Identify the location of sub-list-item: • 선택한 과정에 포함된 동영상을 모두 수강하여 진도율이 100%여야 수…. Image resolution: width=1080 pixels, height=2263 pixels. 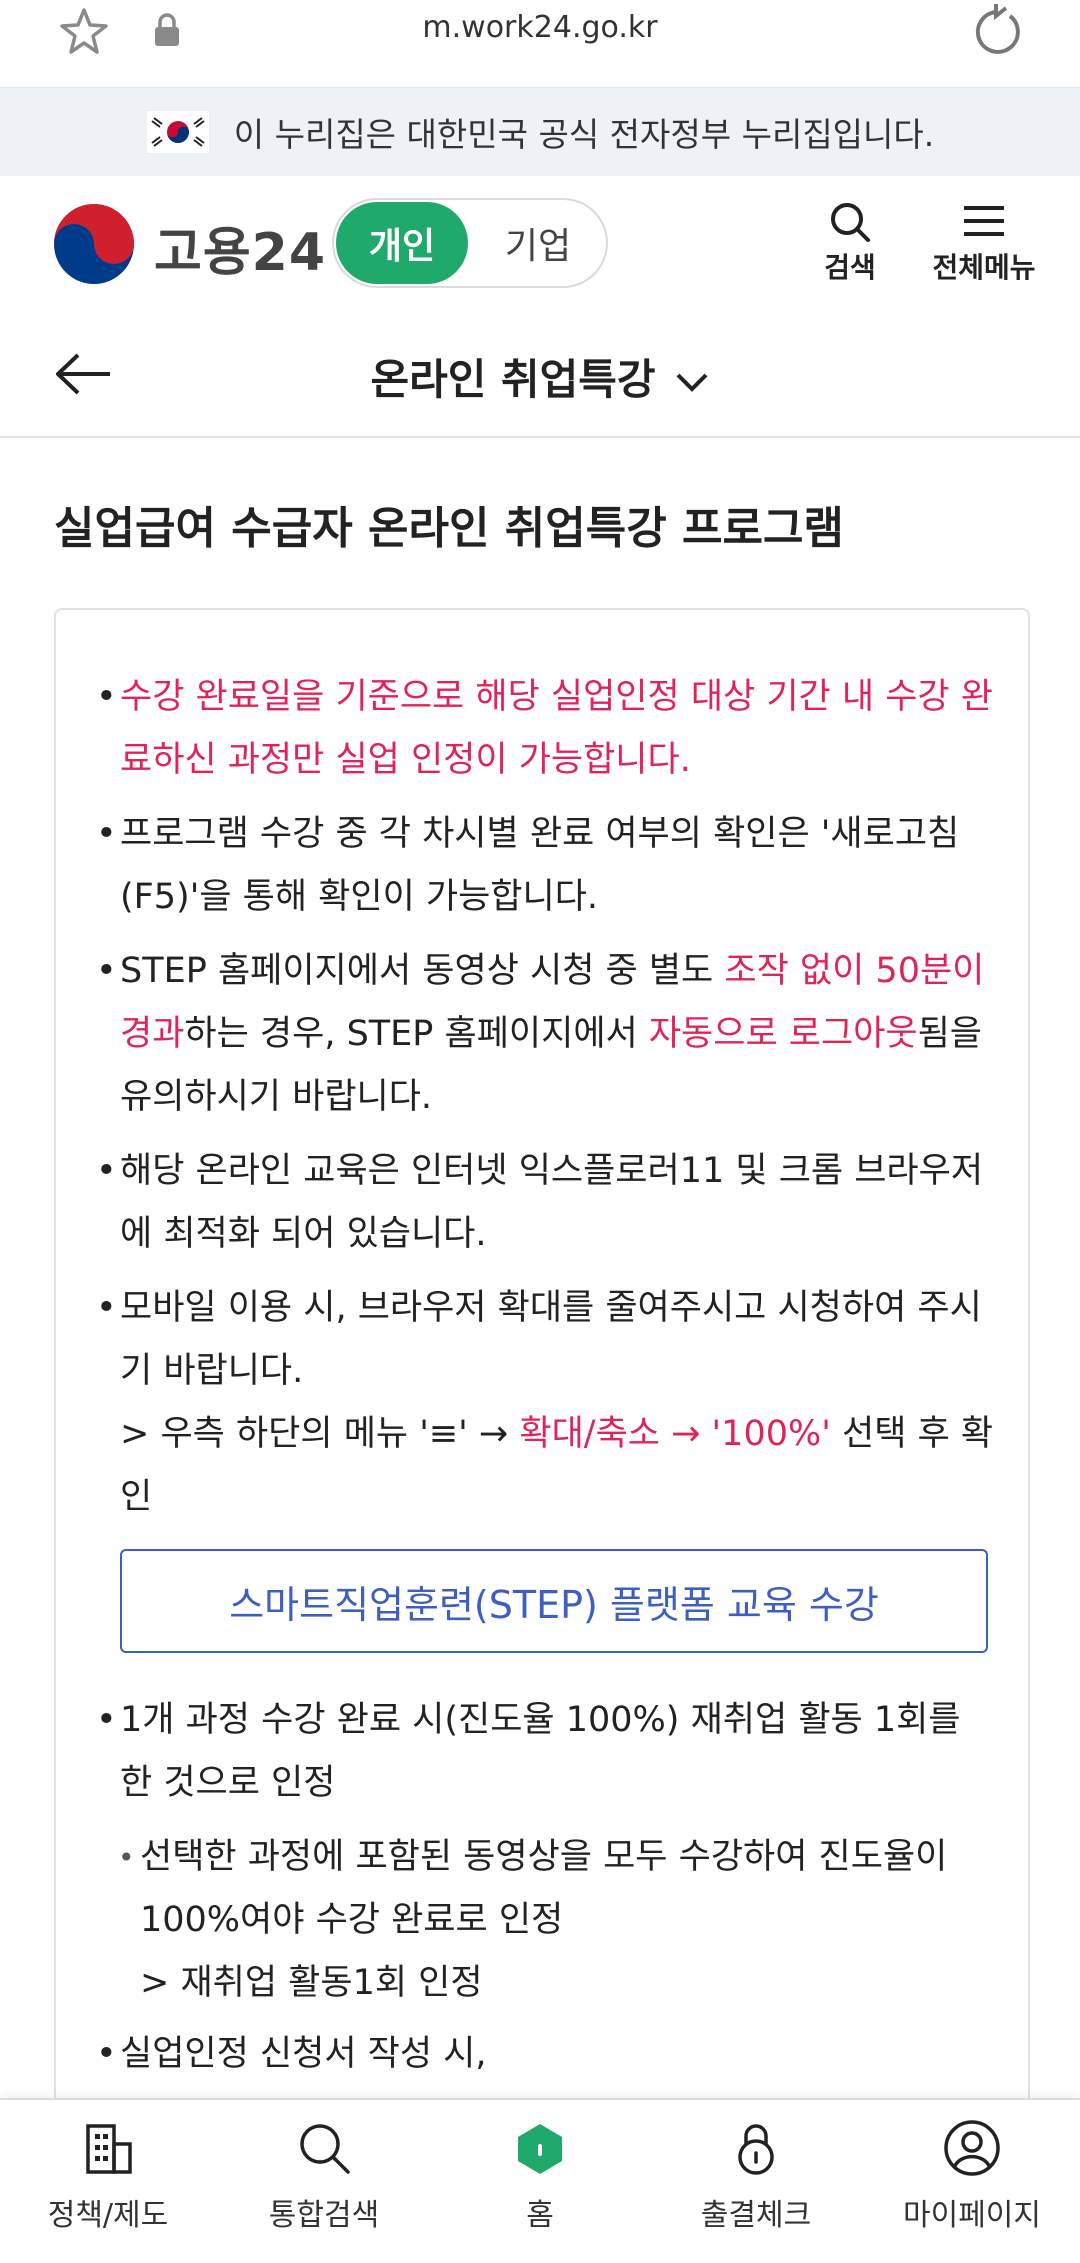
(546, 1920).